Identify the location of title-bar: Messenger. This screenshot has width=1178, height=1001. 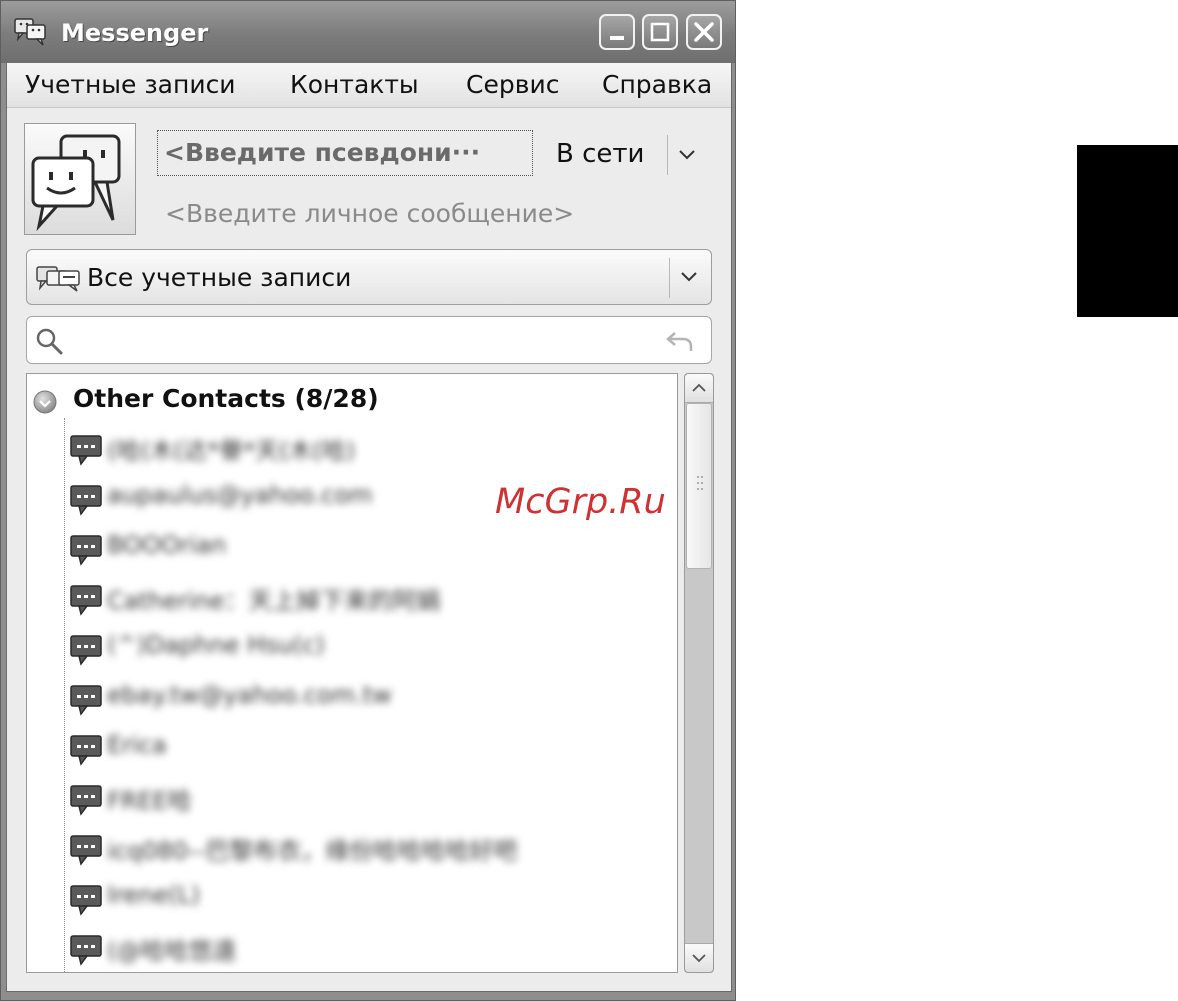
(368, 32).